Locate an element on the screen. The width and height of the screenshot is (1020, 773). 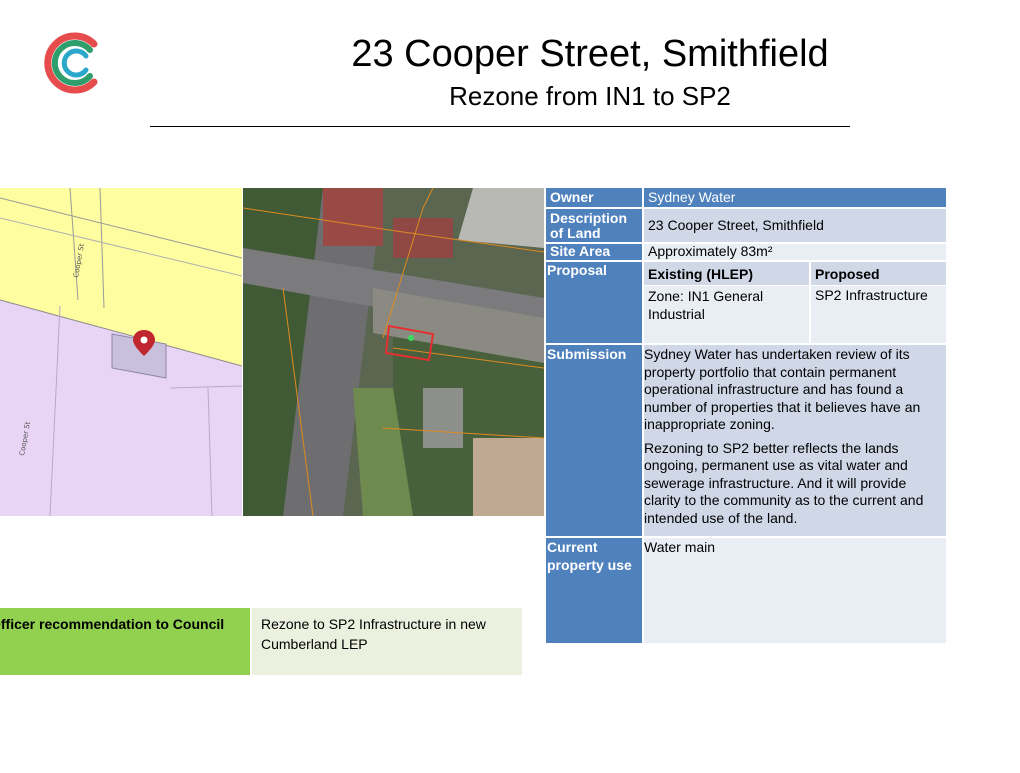
recommendation-label-text: Officer recommendation to Council is located at coordinates (112, 624).